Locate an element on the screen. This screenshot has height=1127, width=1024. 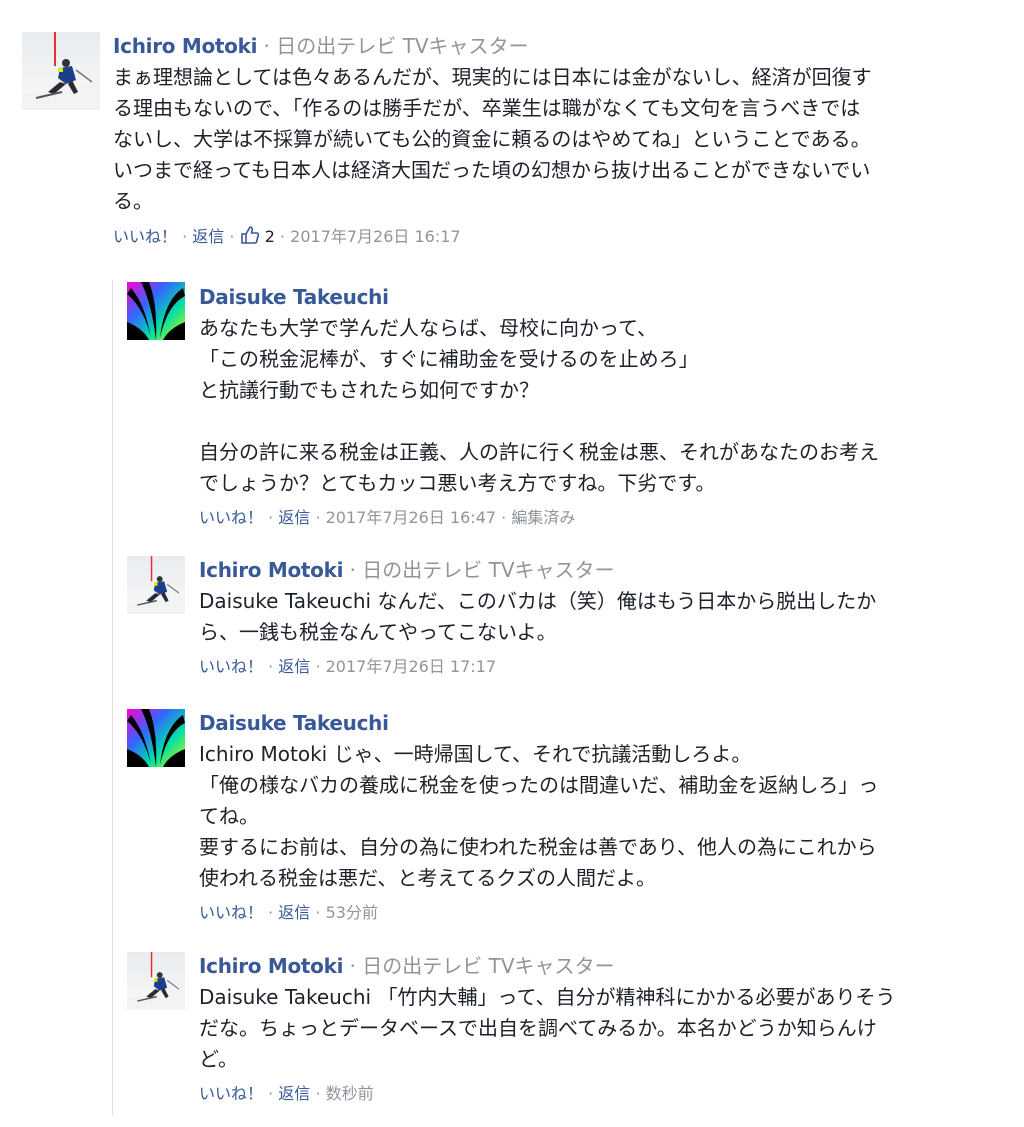
timestamp: 2017年7月26日 16:17 is located at coordinates (375, 236).